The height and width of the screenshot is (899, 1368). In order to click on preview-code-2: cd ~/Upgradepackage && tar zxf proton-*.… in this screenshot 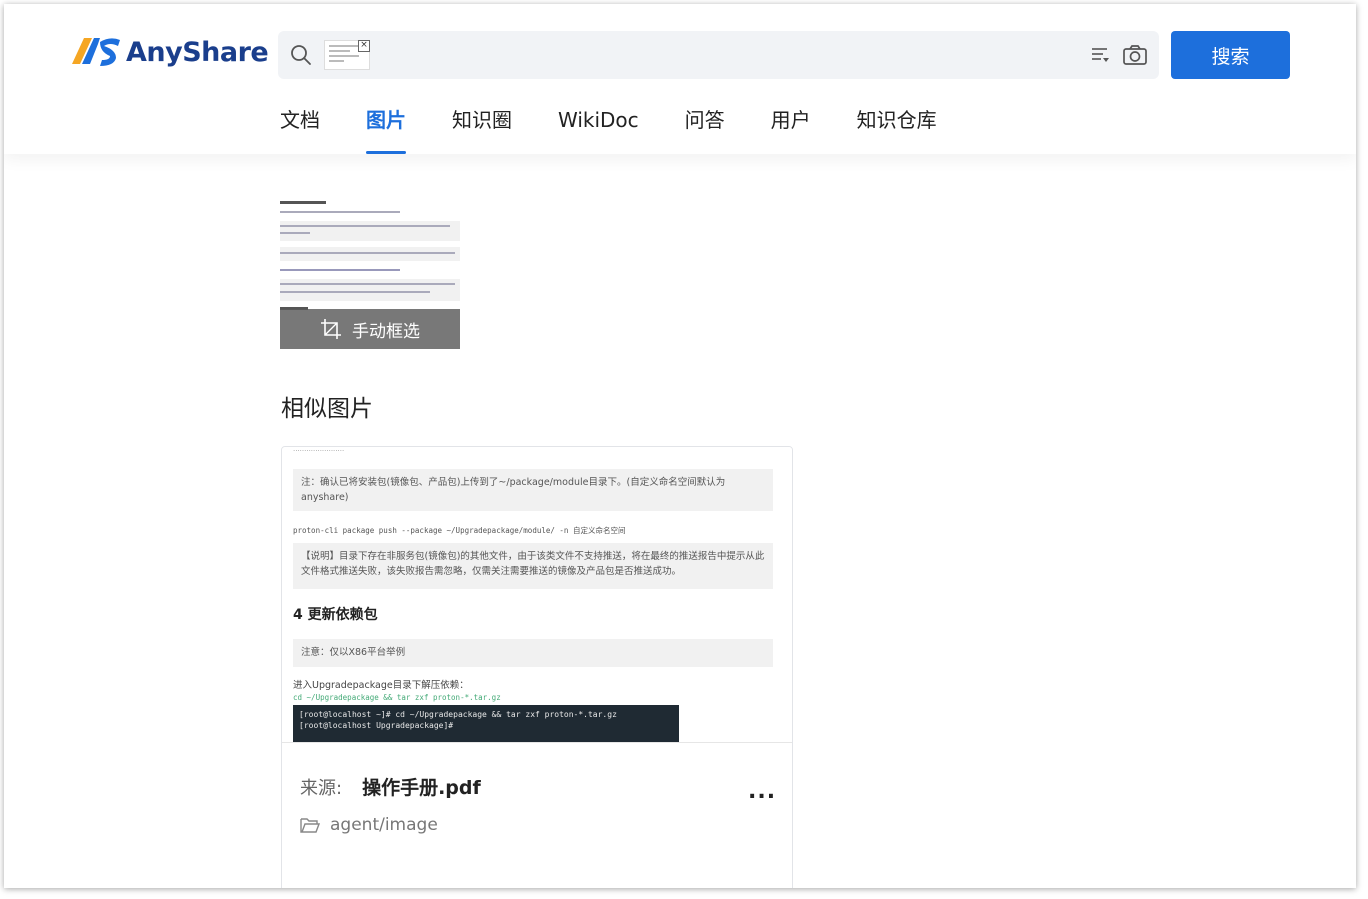, I will do `click(397, 697)`.